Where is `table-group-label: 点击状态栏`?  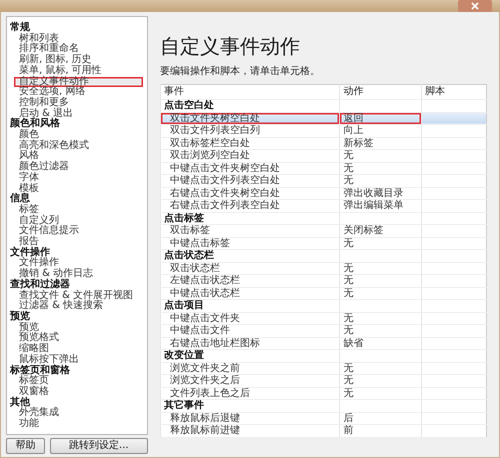
table-group-label: 点击状态栏 is located at coordinates (250, 256).